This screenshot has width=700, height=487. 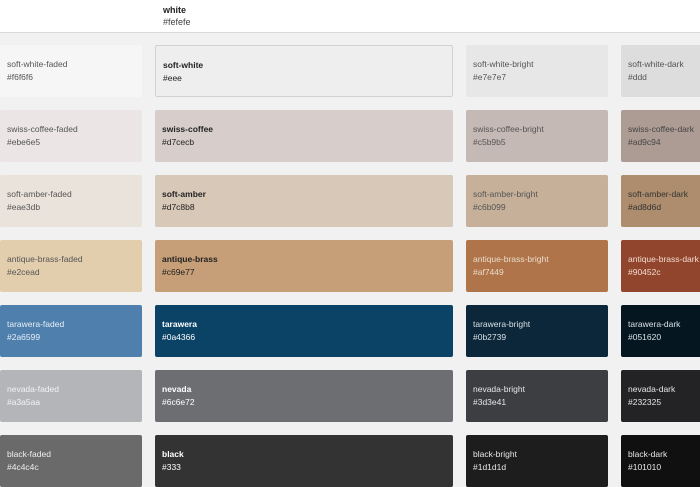 I want to click on swatch-name: tarawera, so click(x=179, y=324).